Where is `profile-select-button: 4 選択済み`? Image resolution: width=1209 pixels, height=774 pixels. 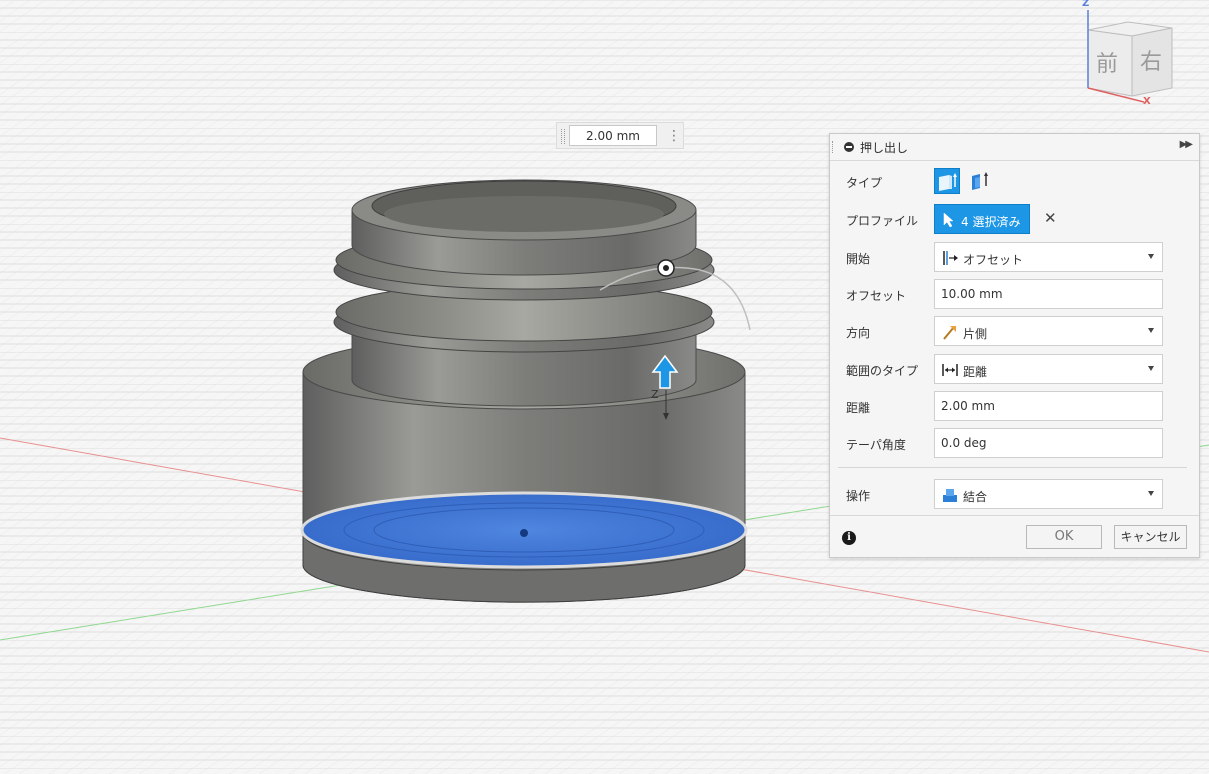 profile-select-button: 4 選択済み is located at coordinates (982, 219).